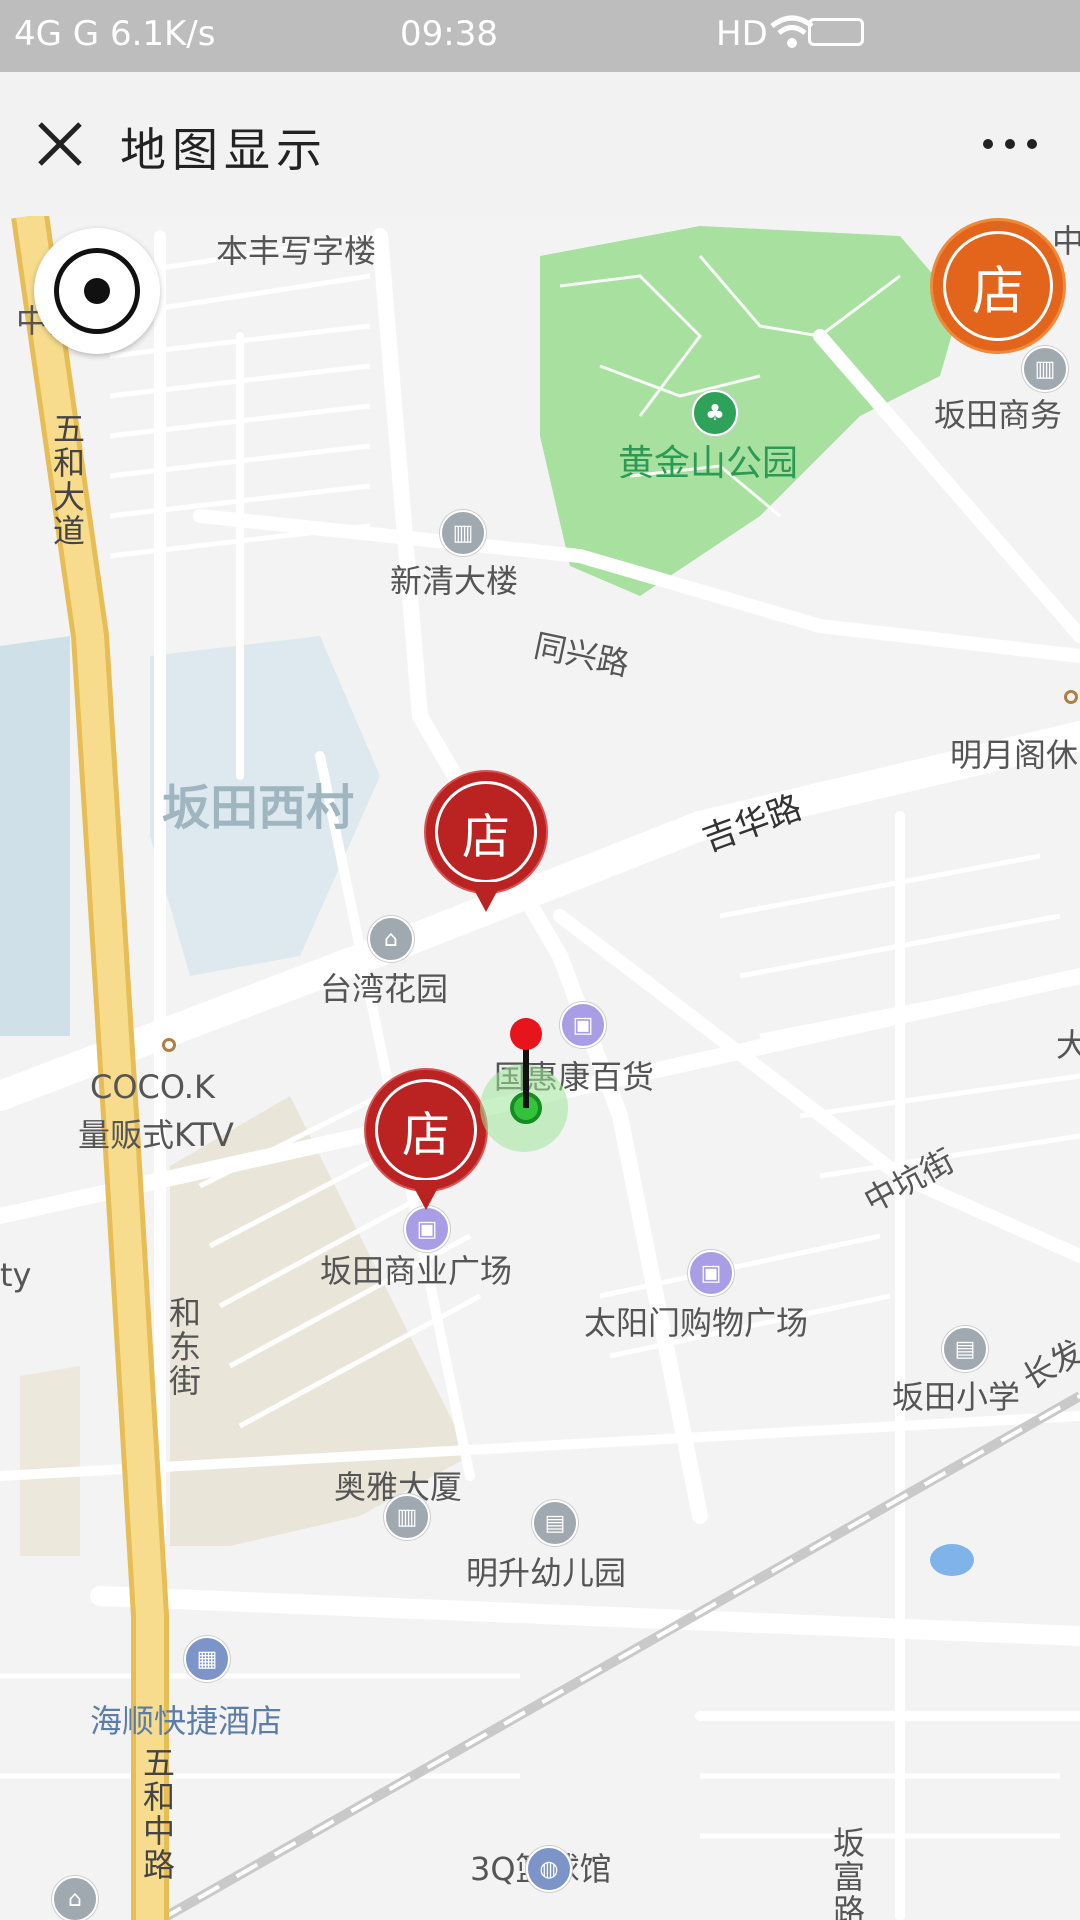 Image resolution: width=1080 pixels, height=1920 pixels. What do you see at coordinates (998, 415) in the screenshot?
I see `map-label: 坂田商务` at bounding box center [998, 415].